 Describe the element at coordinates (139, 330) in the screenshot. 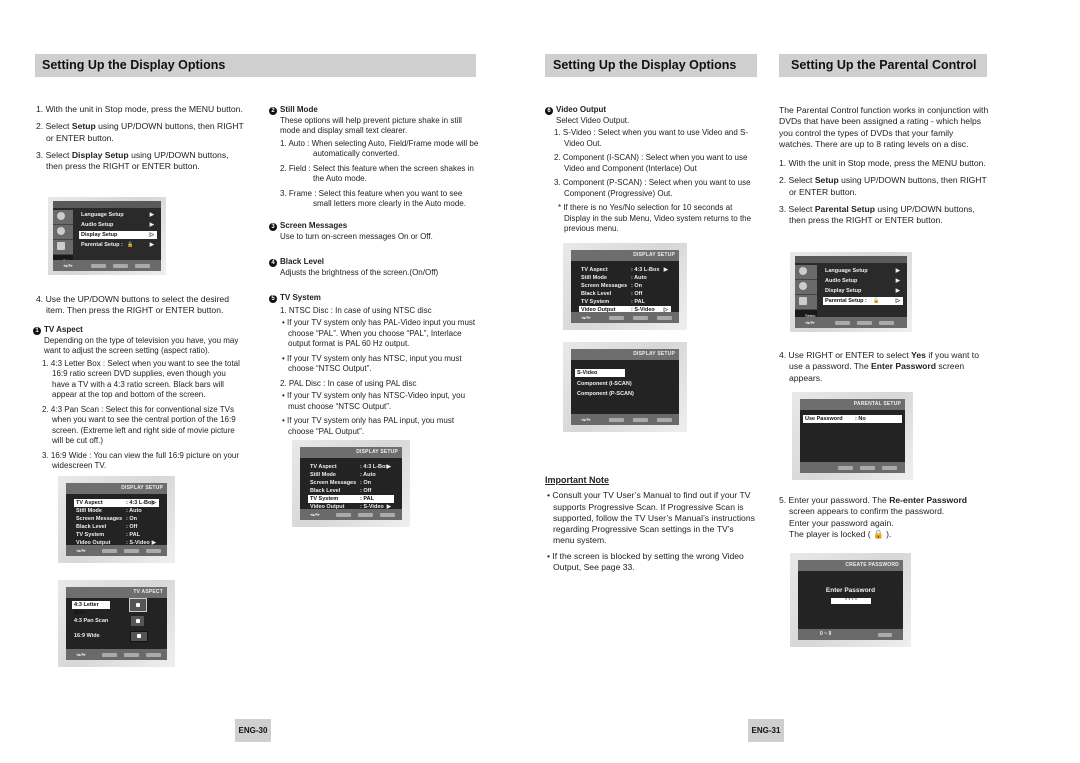

I see `tv-aspect-title: 1 TV Aspect` at that location.